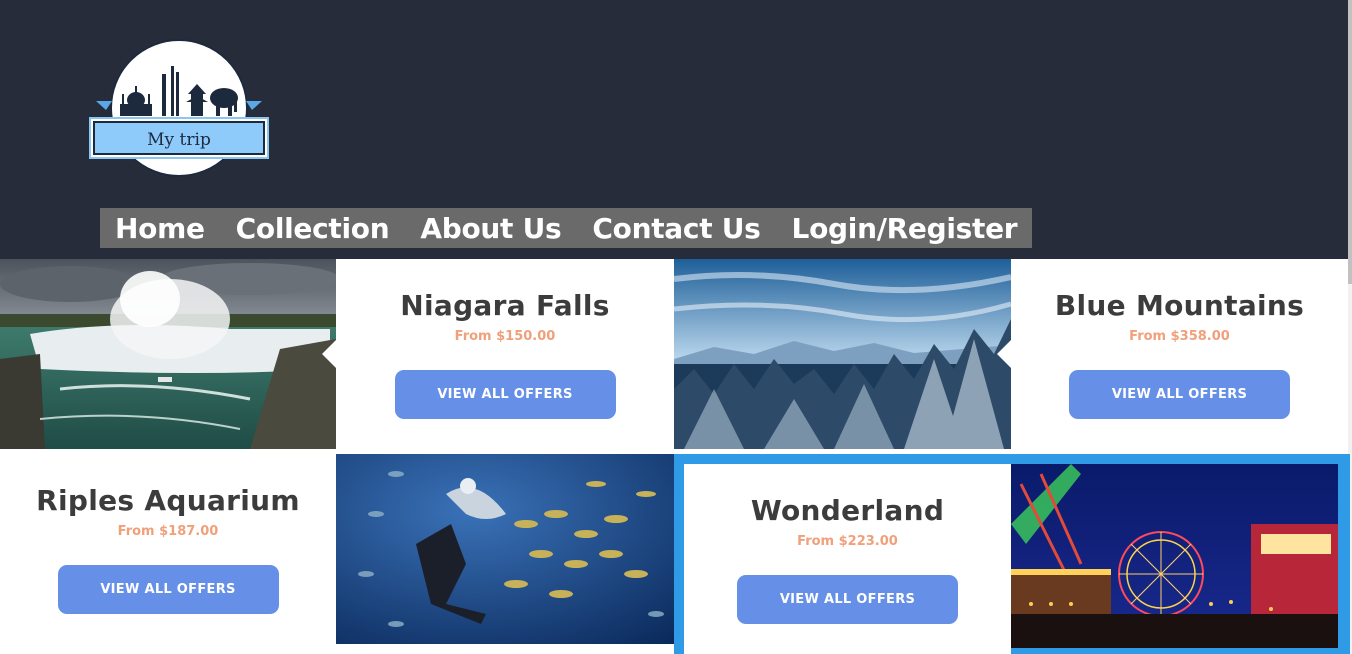 This screenshot has width=1352, height=654. What do you see at coordinates (313, 228) in the screenshot?
I see `nav-collection: Collection` at bounding box center [313, 228].